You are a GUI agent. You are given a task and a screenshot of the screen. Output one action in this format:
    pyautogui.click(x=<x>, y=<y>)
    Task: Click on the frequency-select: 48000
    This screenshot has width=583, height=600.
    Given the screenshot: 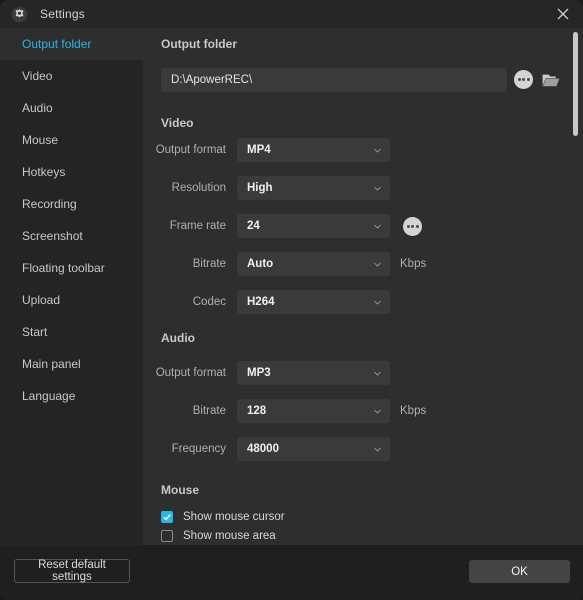 What is the action you would take?
    pyautogui.click(x=313, y=449)
    